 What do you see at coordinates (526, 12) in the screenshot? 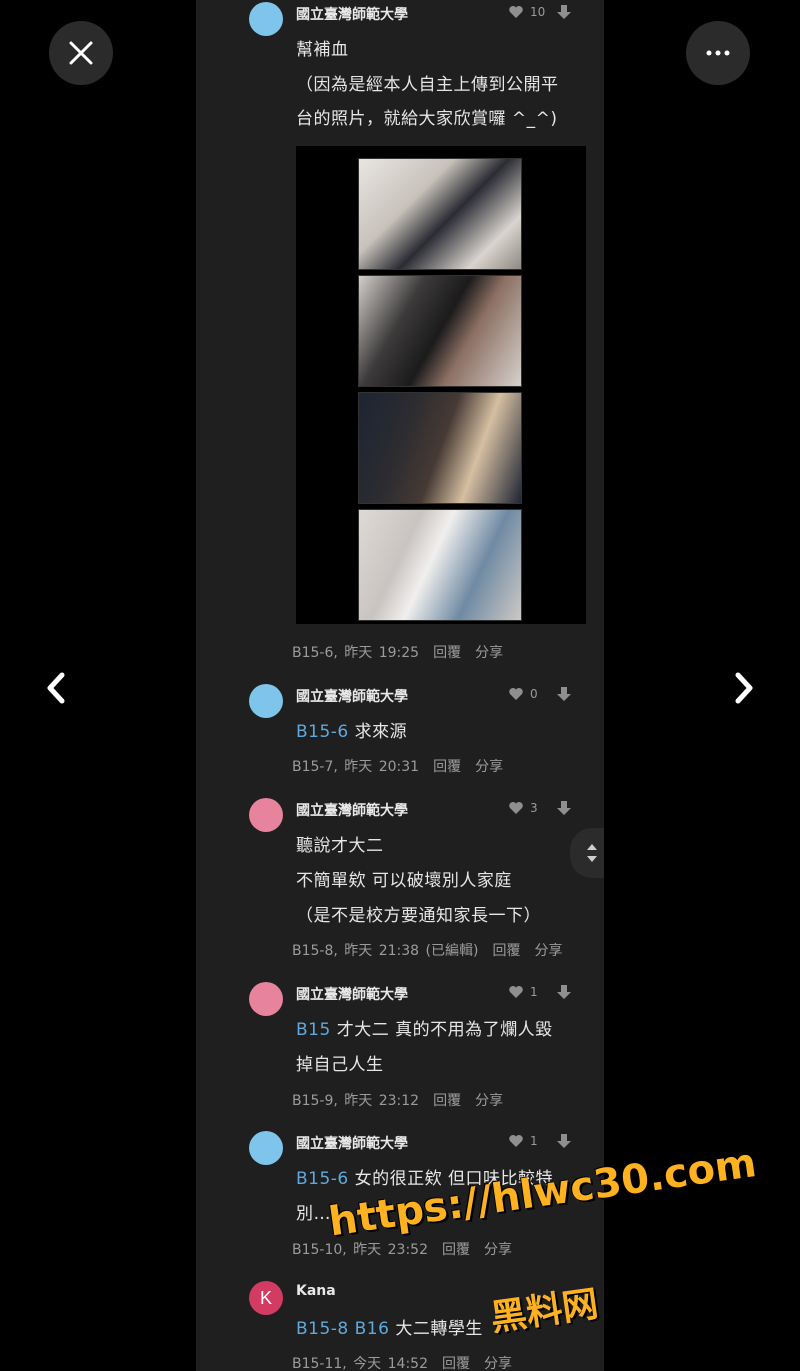
I see `like-button: 10` at bounding box center [526, 12].